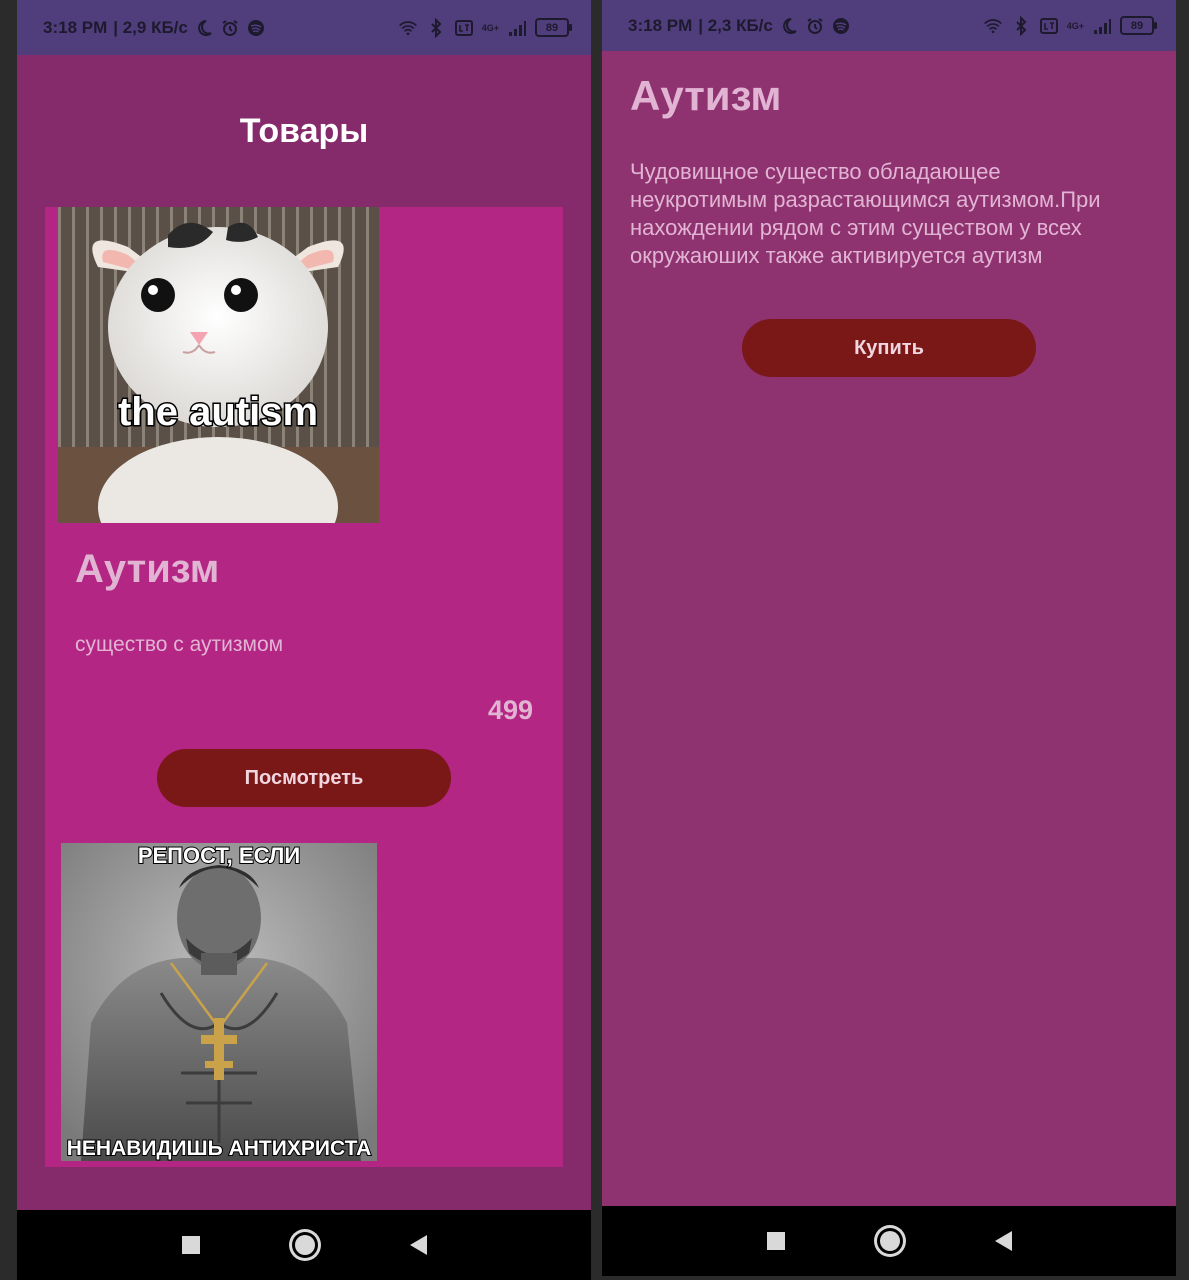 The width and height of the screenshot is (1189, 1280). I want to click on view-button: Посмотреть, so click(304, 778).